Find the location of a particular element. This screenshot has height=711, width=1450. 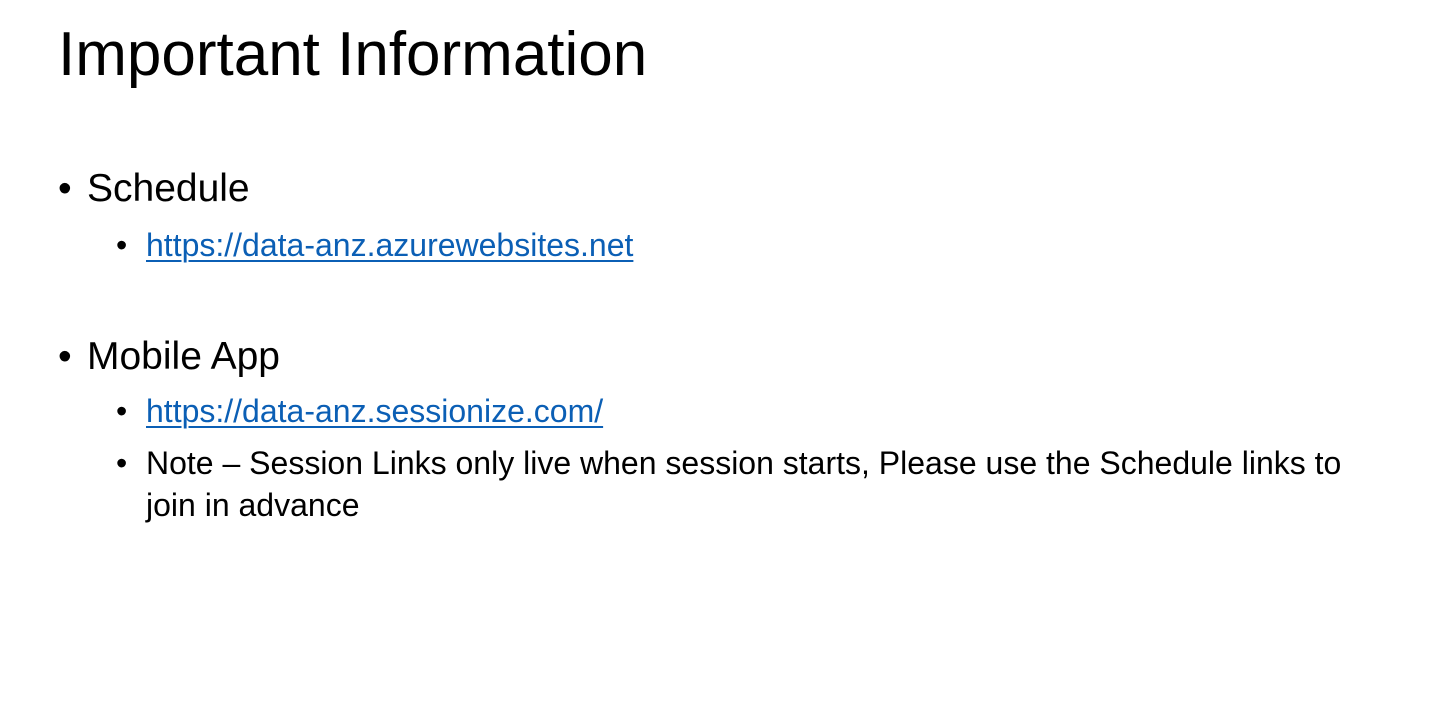

bullet-mobile-app-link: • https://data-anz.sessionize.com/ is located at coordinates (359, 411).